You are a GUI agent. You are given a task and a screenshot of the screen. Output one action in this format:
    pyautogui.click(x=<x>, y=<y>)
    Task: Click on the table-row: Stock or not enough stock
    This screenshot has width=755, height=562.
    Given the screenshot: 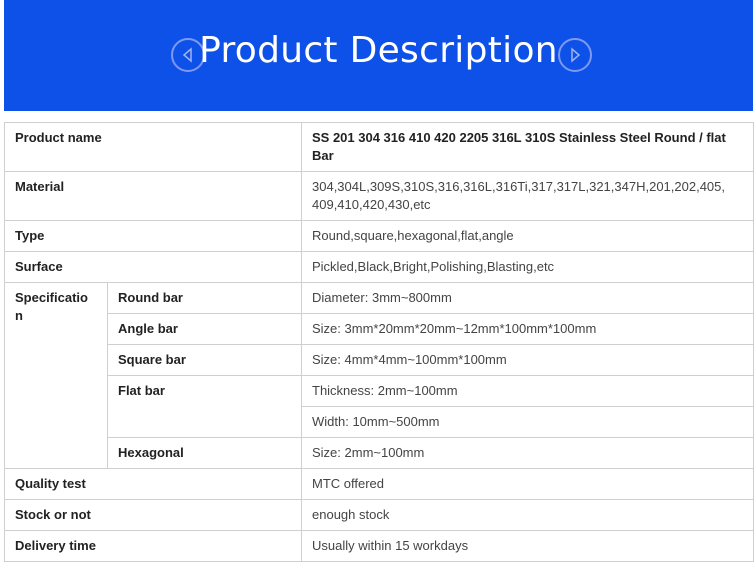 What is the action you would take?
    pyautogui.click(x=379, y=515)
    